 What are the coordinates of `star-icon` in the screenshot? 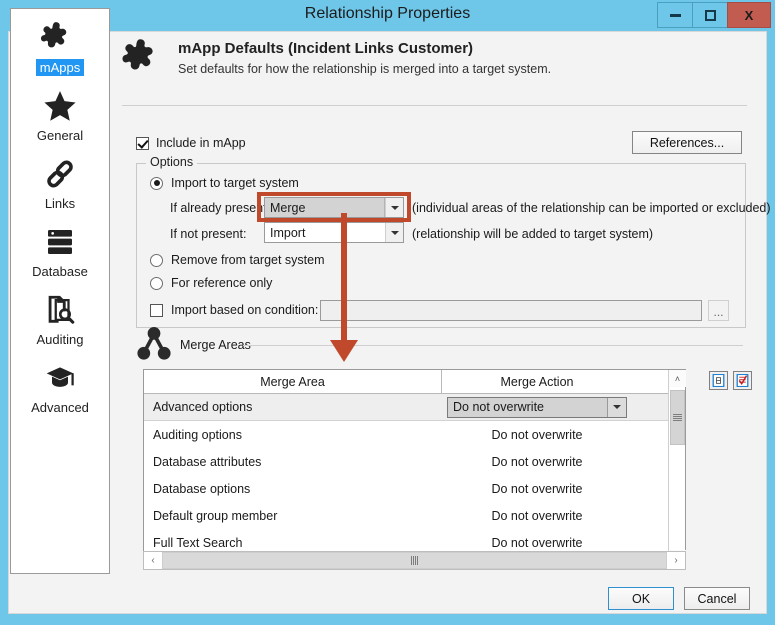 It's located at (60, 106).